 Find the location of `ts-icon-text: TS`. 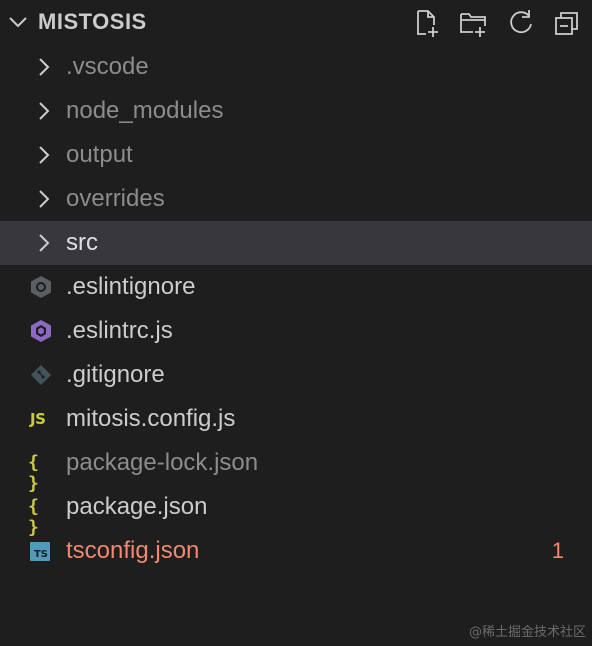

ts-icon-text: TS is located at coordinates (40, 554).